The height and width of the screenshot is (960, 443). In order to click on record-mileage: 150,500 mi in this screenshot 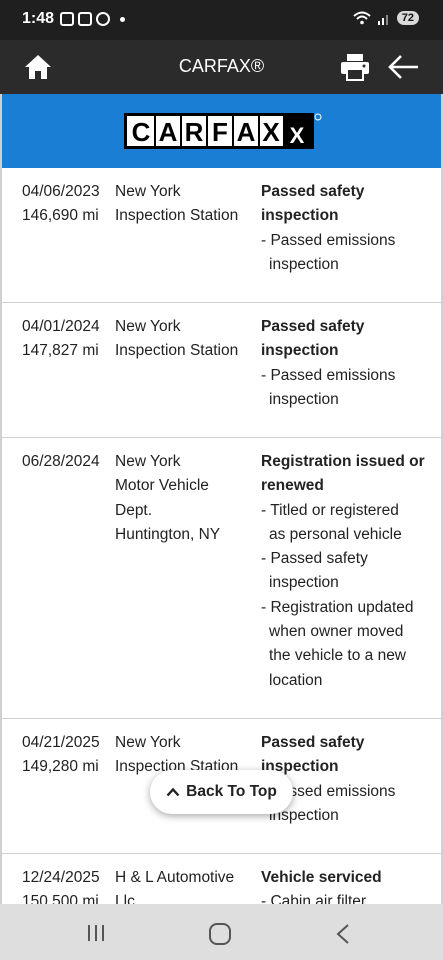, I will do `click(60, 898)`.